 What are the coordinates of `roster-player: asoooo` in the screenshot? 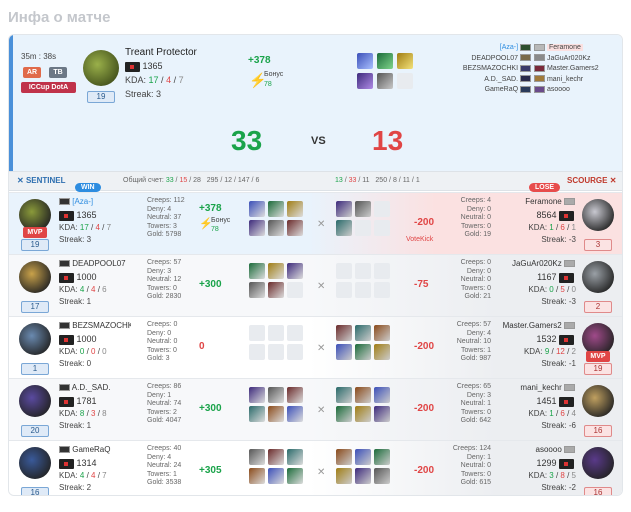 It's located at (574, 90).